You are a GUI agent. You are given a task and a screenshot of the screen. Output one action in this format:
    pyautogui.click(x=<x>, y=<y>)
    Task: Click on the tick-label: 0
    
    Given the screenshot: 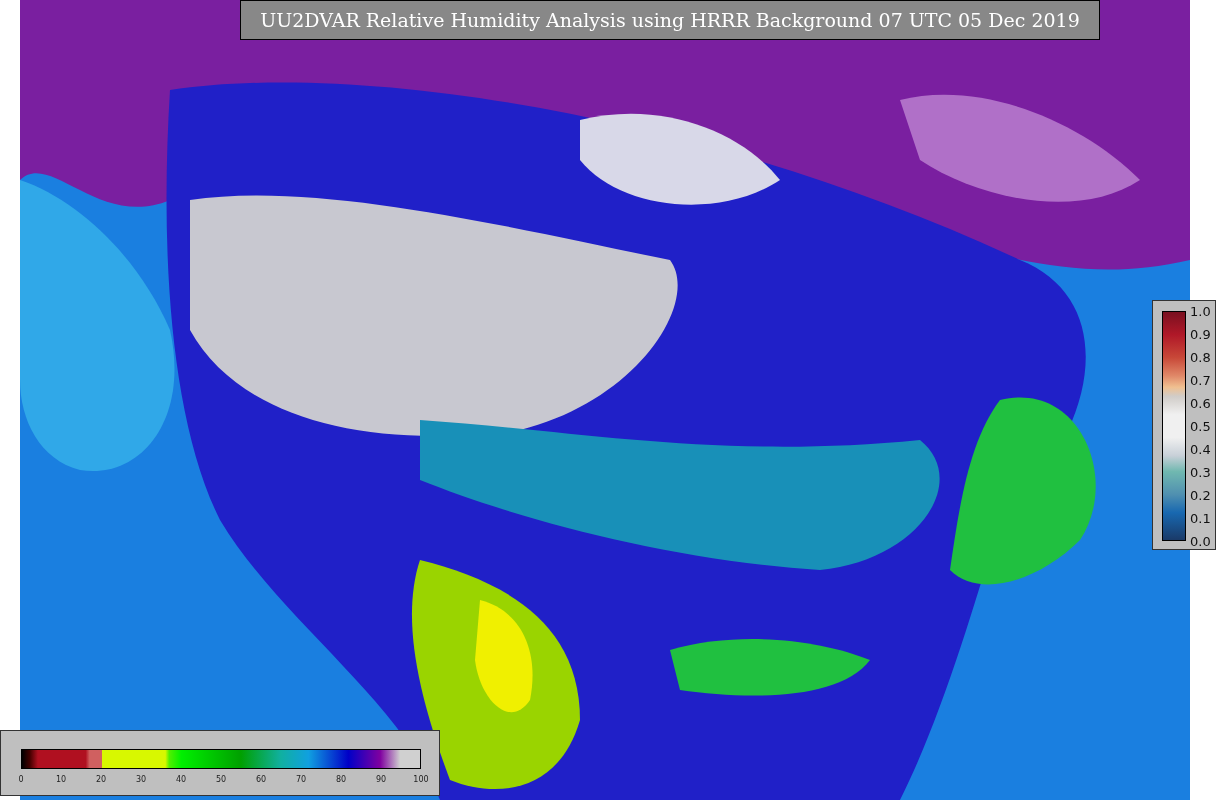 What is the action you would take?
    pyautogui.click(x=21, y=779)
    